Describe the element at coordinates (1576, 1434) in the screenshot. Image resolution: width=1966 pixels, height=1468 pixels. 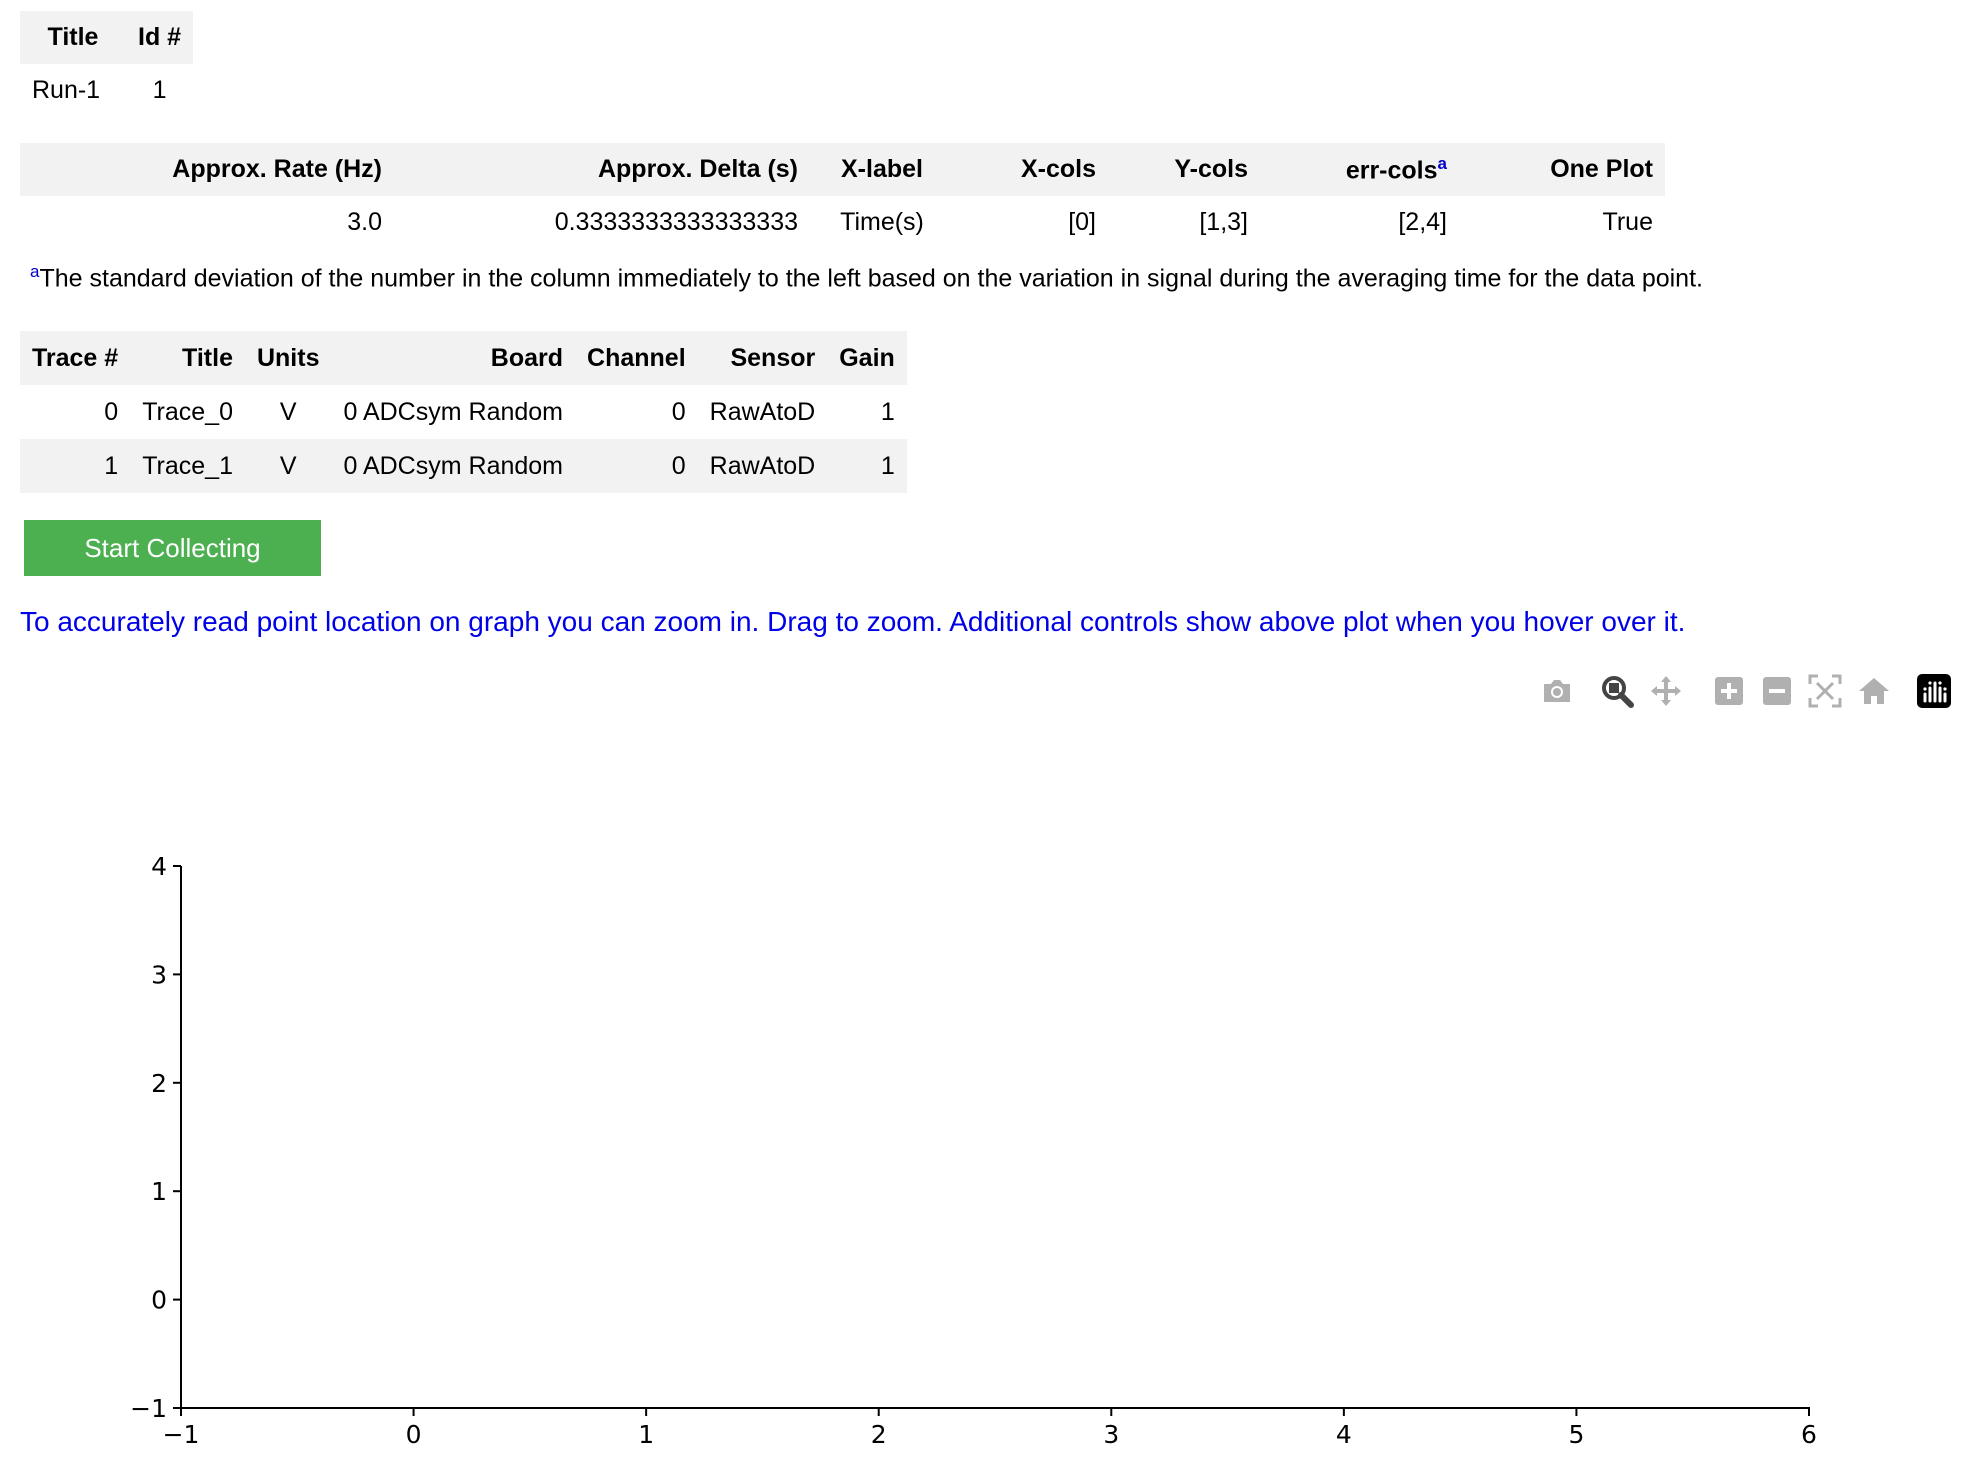
I see `x-tick-label: 5` at that location.